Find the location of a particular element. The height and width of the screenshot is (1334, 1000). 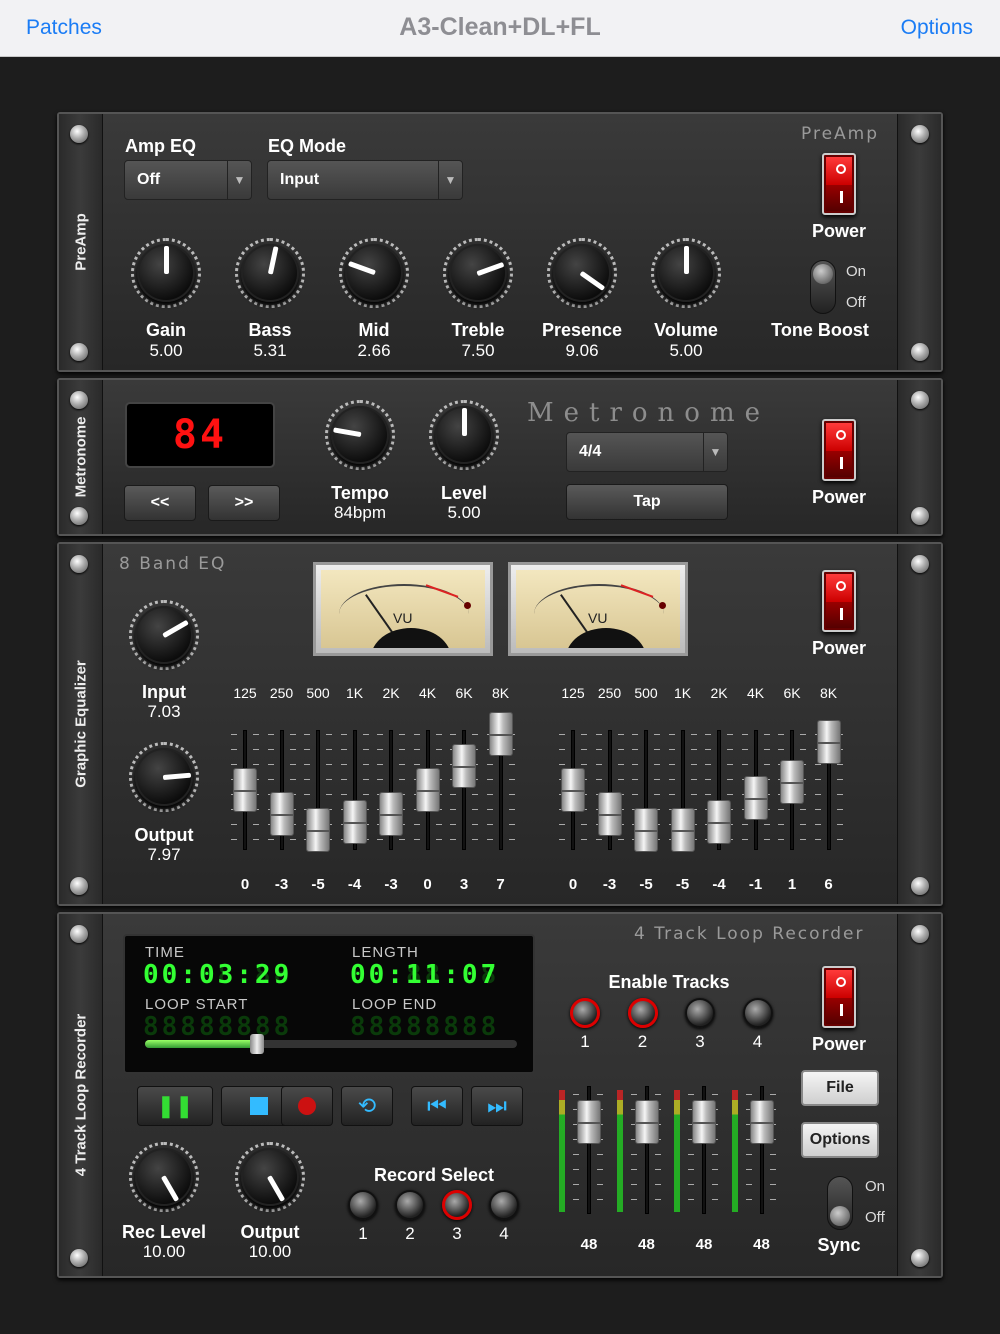

record-select-1-button is located at coordinates (363, 1205).